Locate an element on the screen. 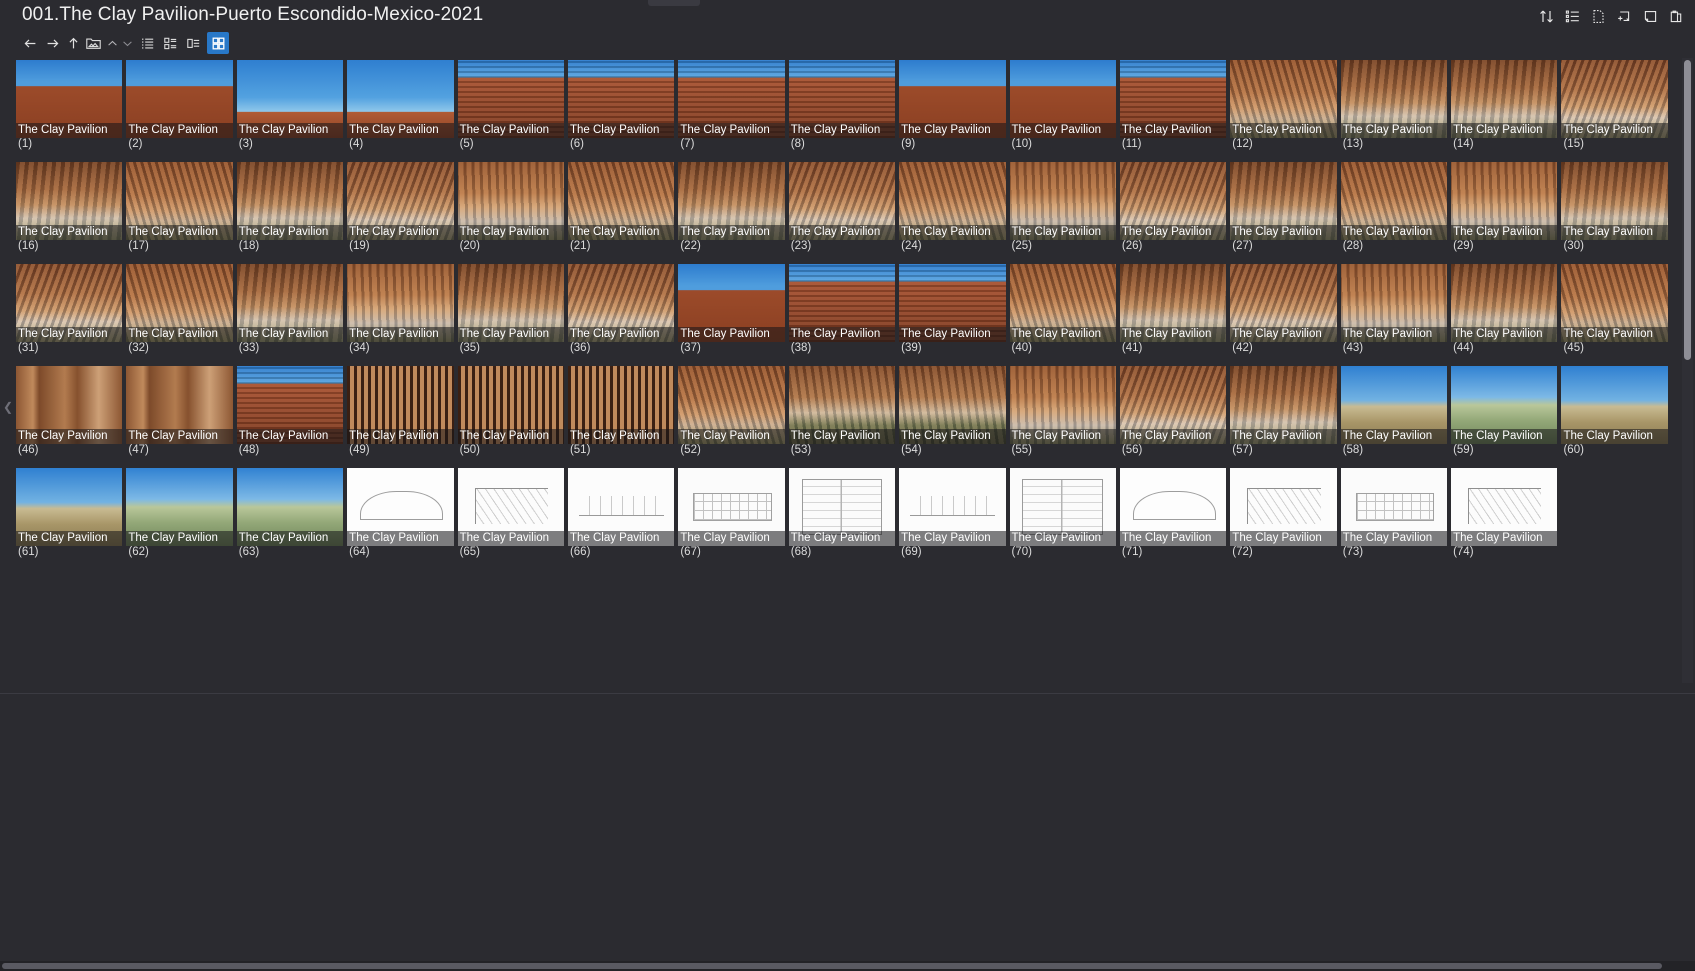 The height and width of the screenshot is (971, 1695). thumbnail-item: The Clay Pavilion (47) is located at coordinates (179, 415).